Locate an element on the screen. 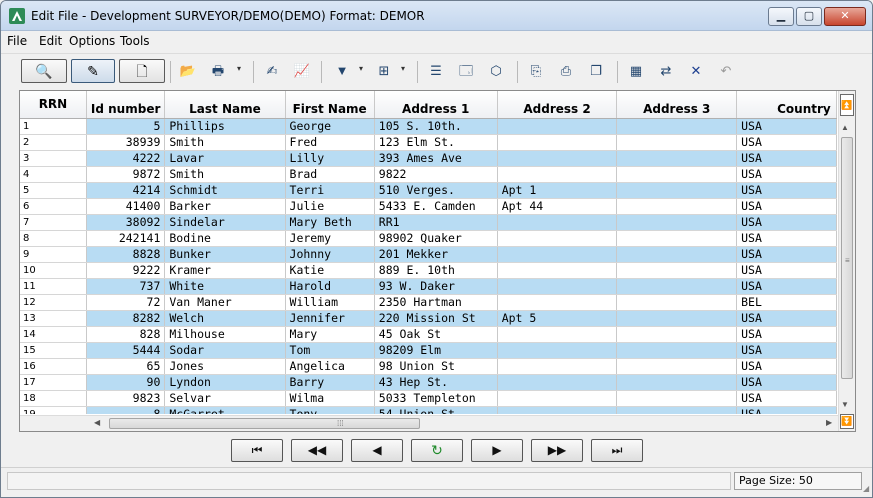  cell-id: 41400 is located at coordinates (126, 206).